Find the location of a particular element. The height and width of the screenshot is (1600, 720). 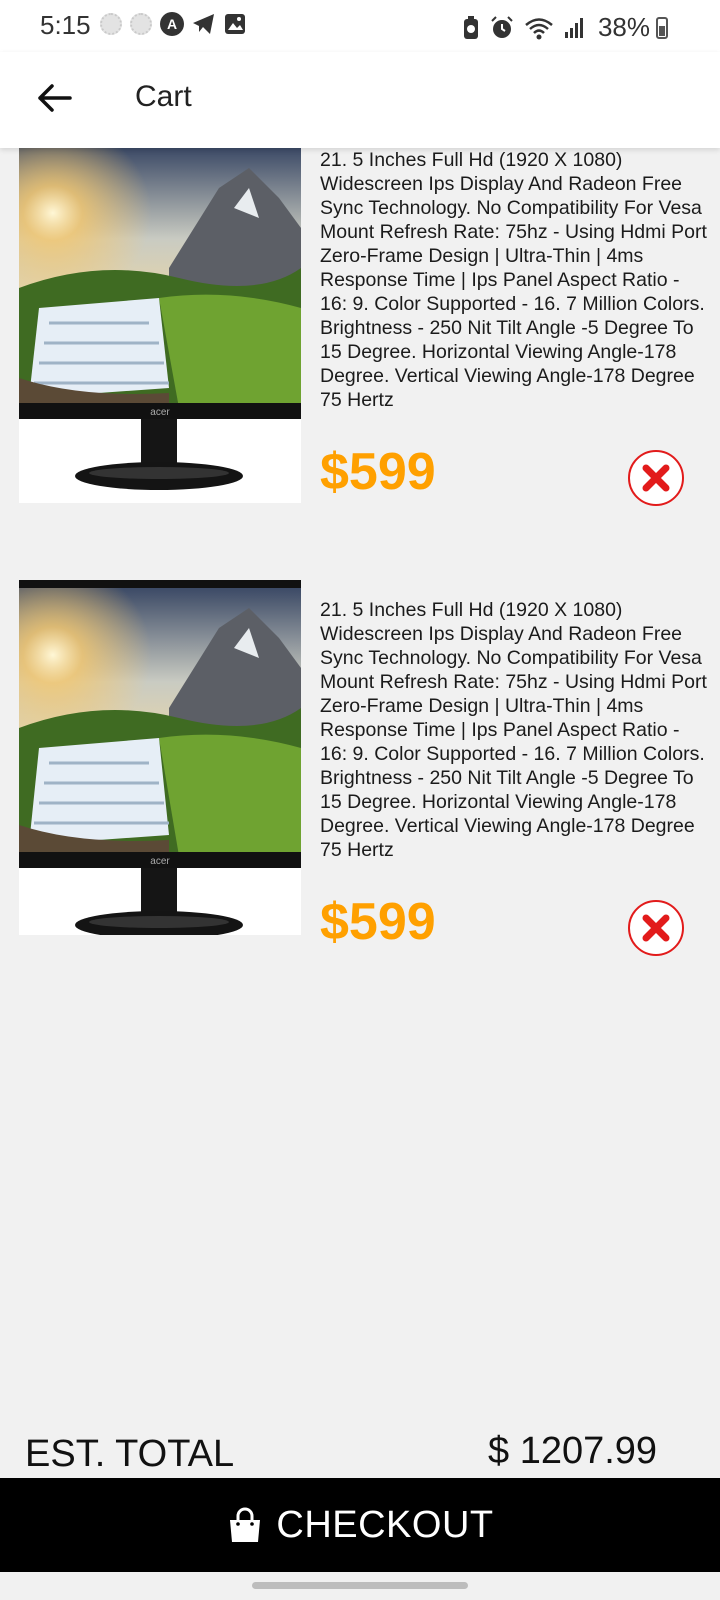

status-system-icons: 38% is located at coordinates (565, 27).